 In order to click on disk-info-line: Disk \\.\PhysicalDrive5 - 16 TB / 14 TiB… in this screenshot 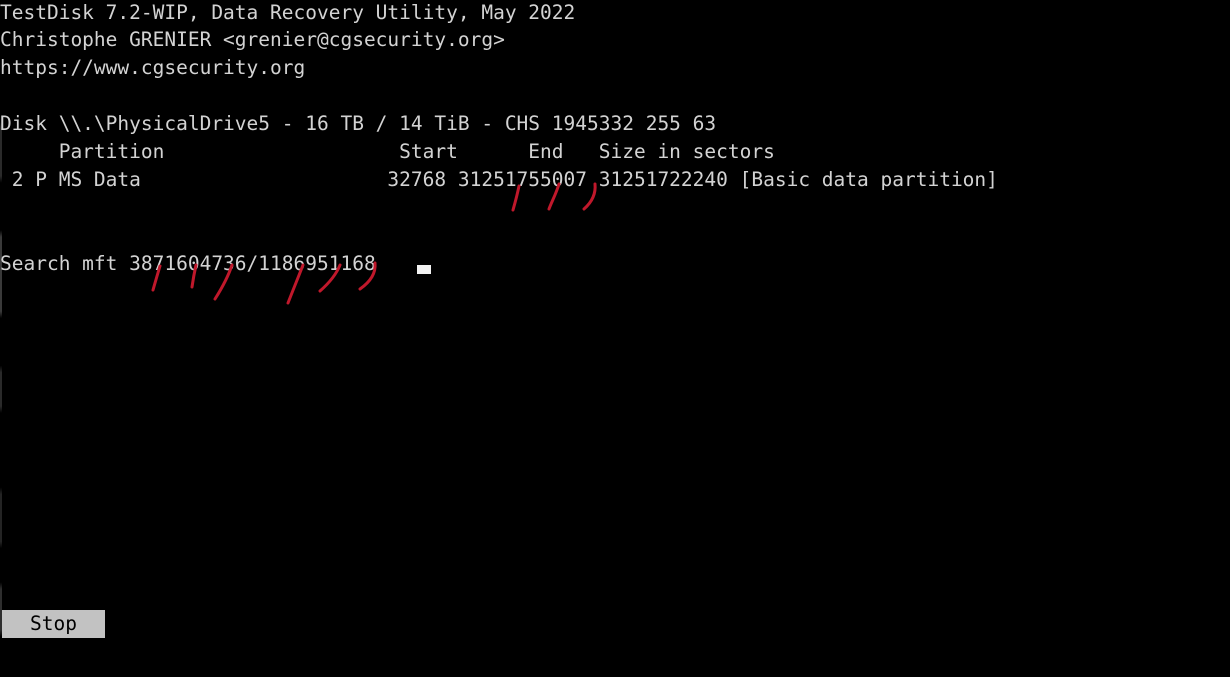, I will do `click(358, 123)`.